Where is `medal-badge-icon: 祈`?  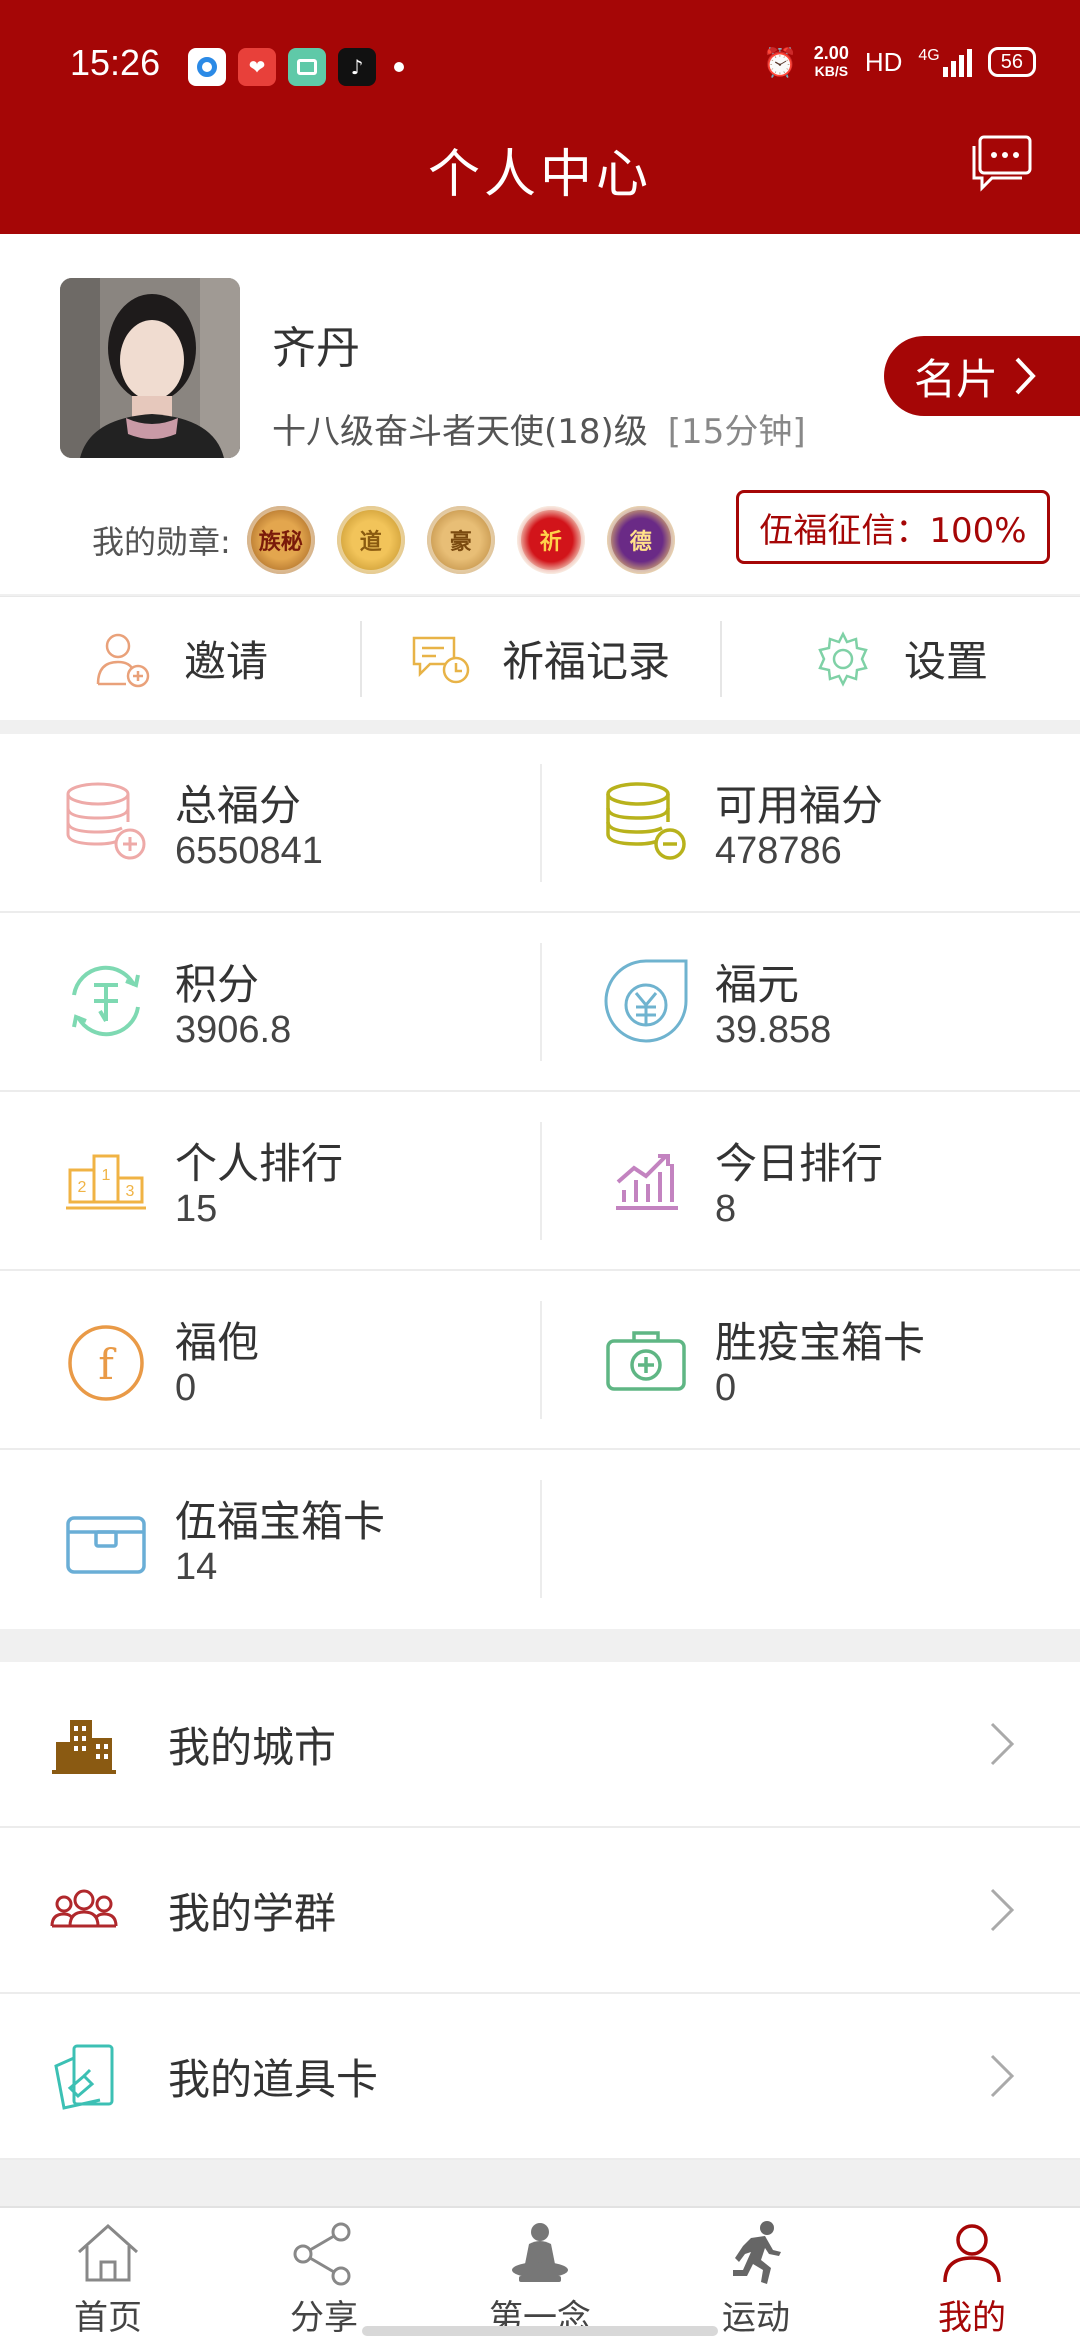
medal-badge-icon: 祈 is located at coordinates (550, 540).